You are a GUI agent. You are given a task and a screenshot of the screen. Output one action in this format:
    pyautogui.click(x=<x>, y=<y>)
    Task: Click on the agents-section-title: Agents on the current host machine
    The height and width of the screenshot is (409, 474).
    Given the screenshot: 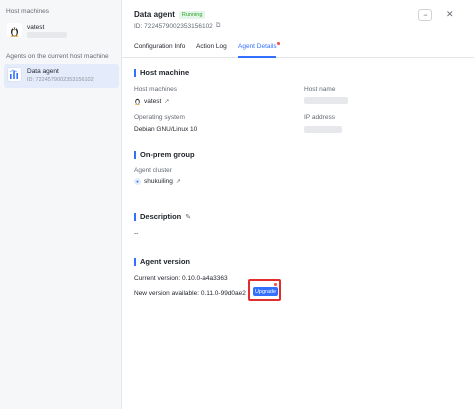 What is the action you would take?
    pyautogui.click(x=57, y=56)
    